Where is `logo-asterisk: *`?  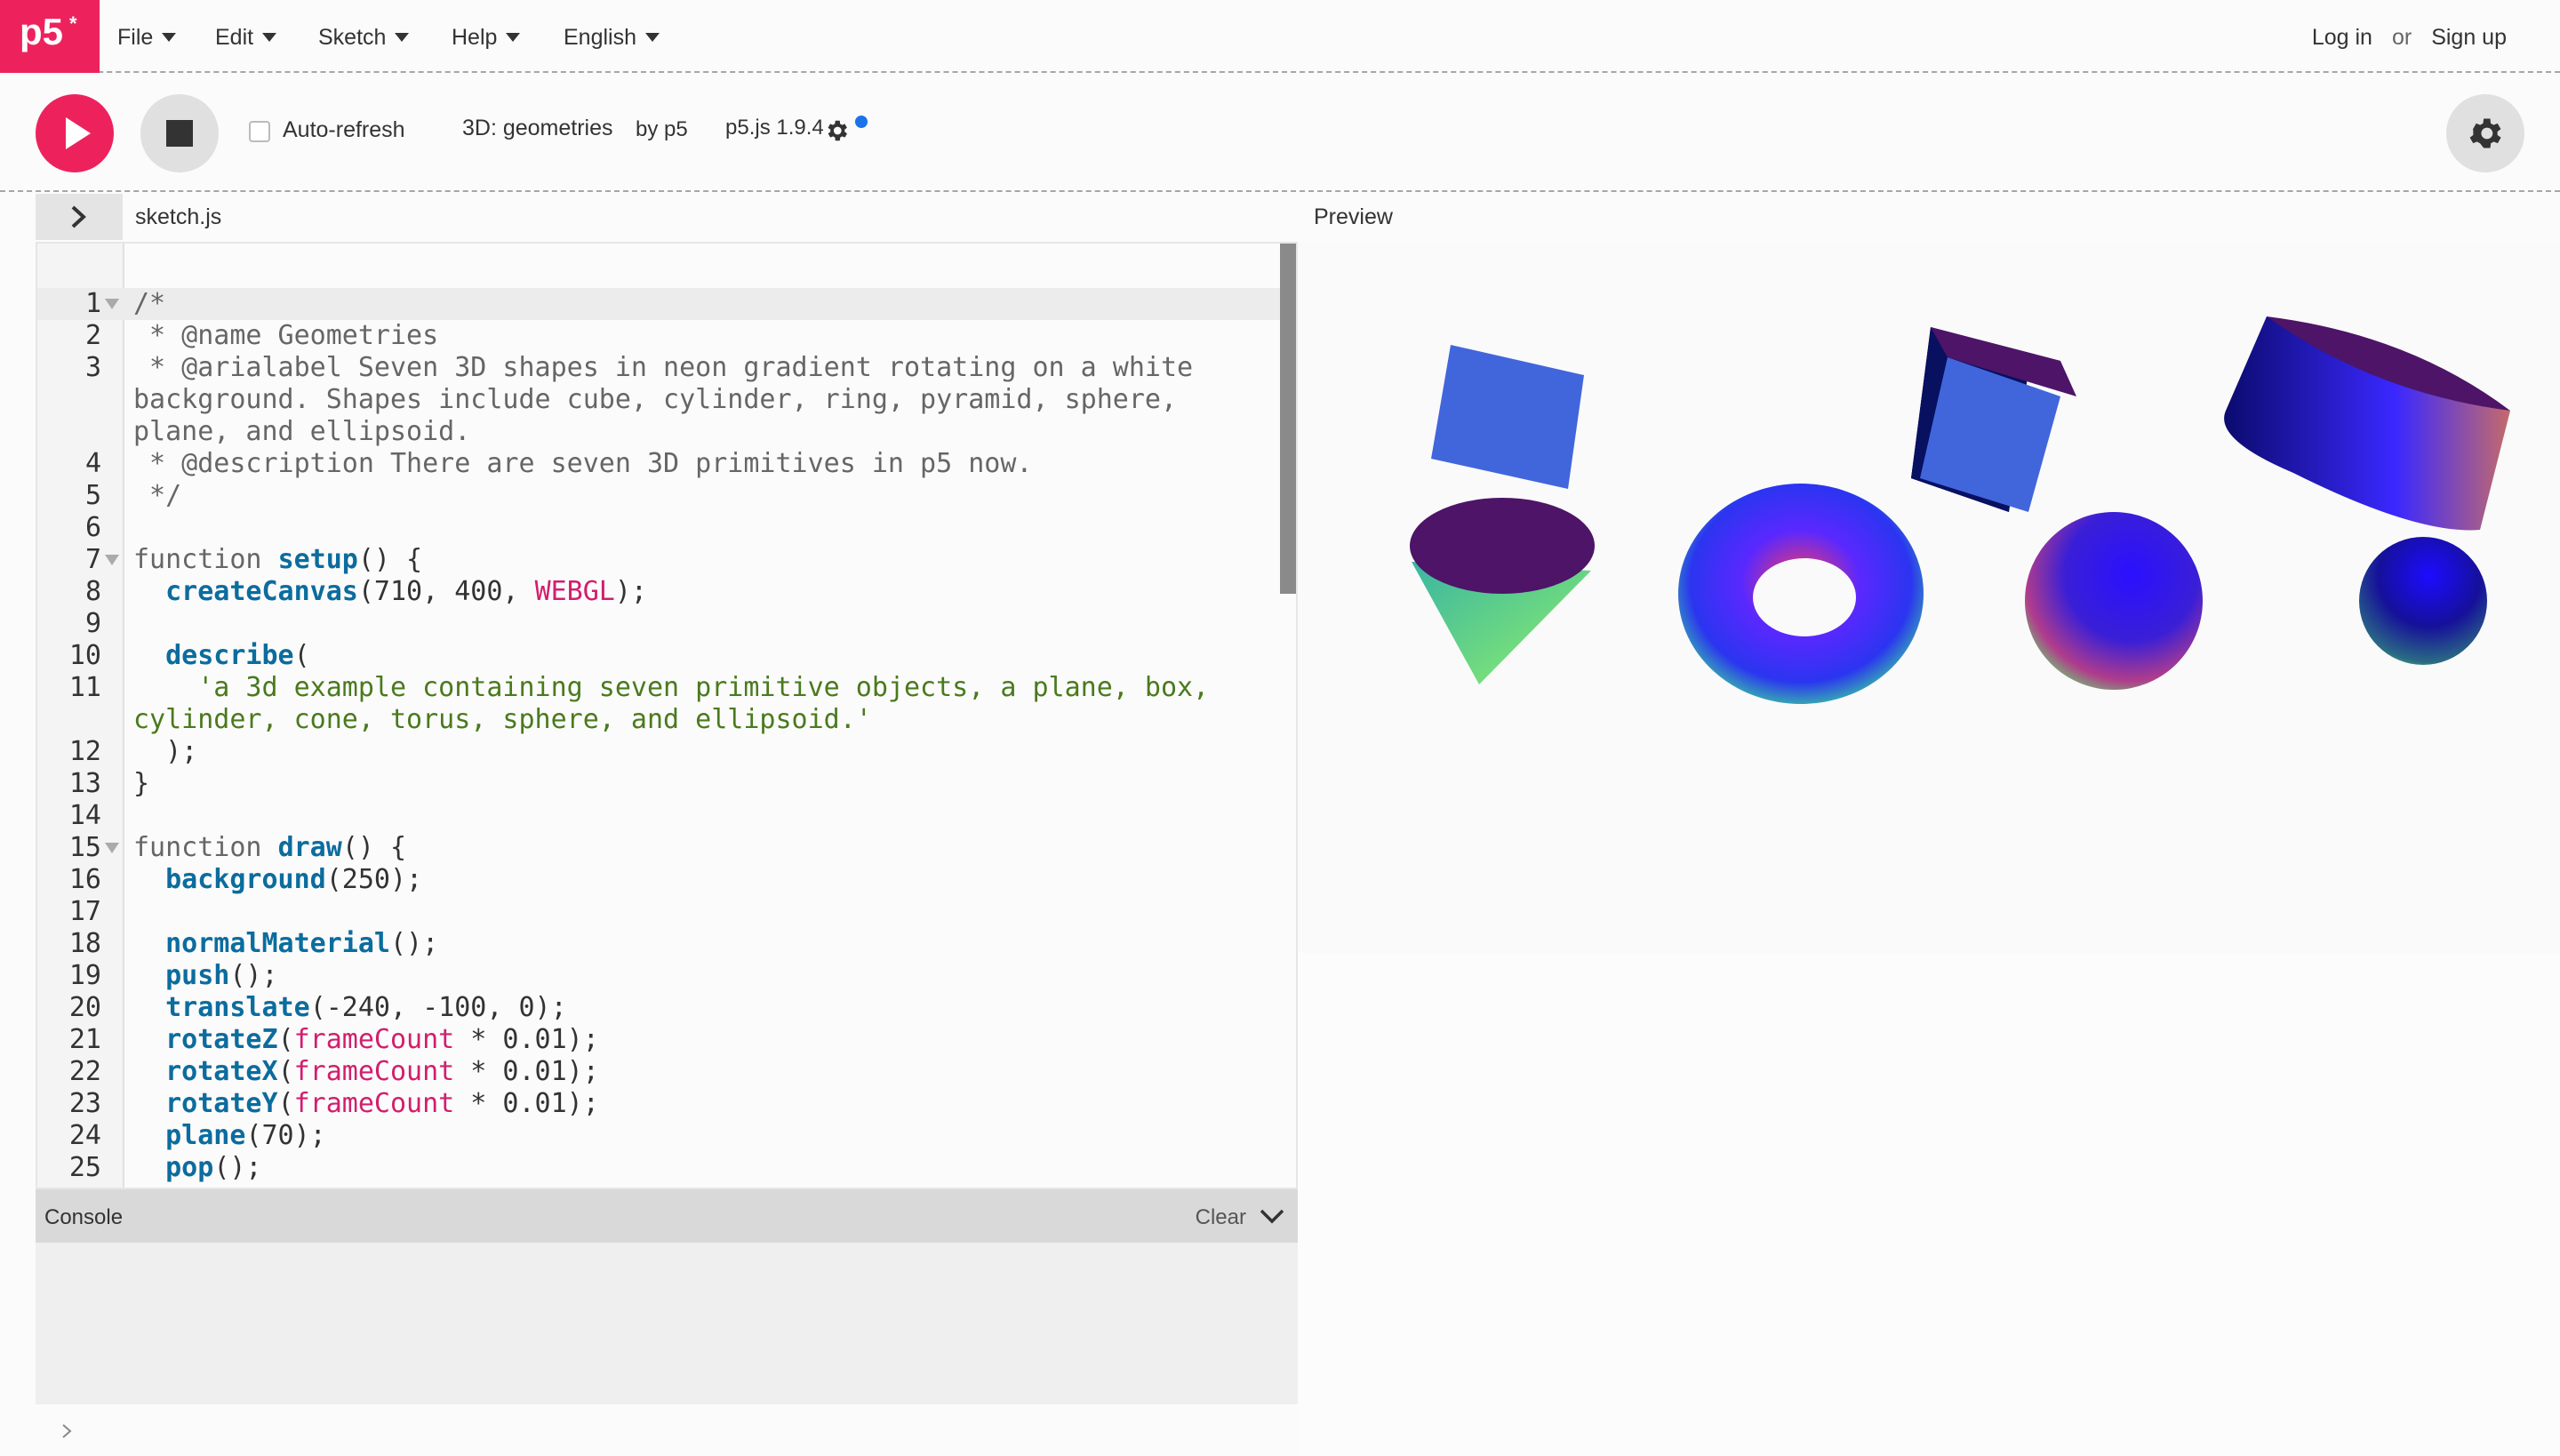
logo-asterisk: * is located at coordinates (73, 23).